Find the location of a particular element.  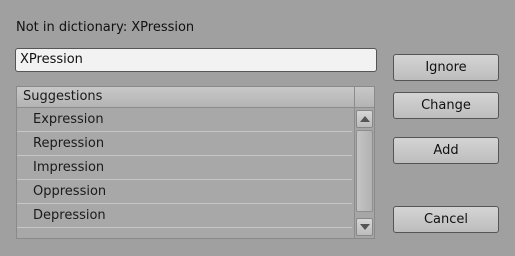

scrollbar-thumb is located at coordinates (364, 171).